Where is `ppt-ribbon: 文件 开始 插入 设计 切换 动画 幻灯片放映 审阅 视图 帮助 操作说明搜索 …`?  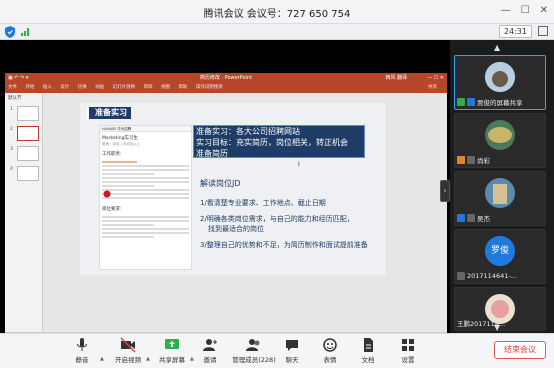 ppt-ribbon: 文件 开始 插入 设计 切换 动画 幻灯片放映 审阅 视图 帮助 操作说明搜索 … is located at coordinates (226, 88).